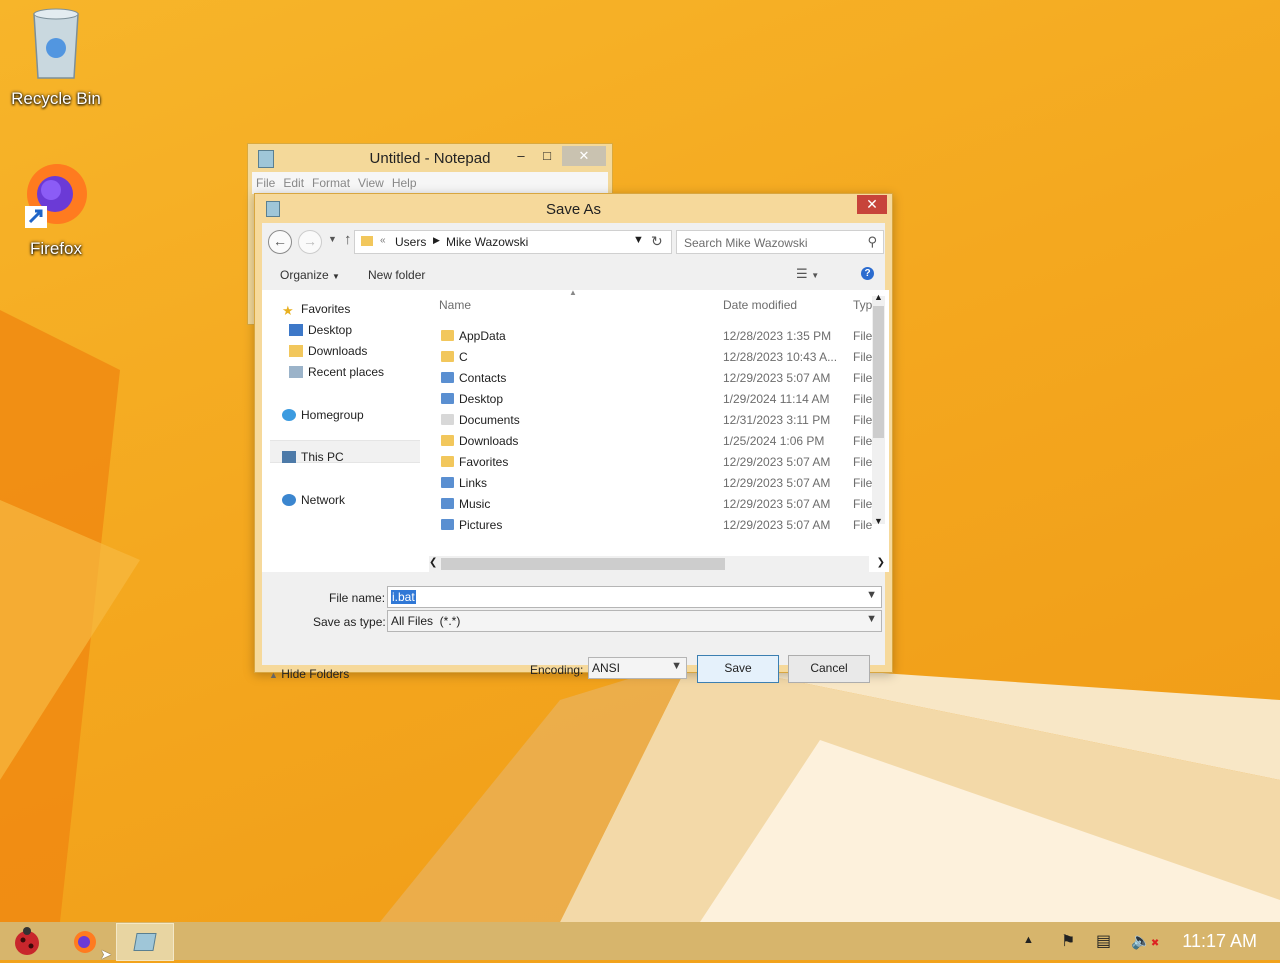 The width and height of the screenshot is (1280, 963). I want to click on recent-locations-icon: ▼, so click(332, 239).